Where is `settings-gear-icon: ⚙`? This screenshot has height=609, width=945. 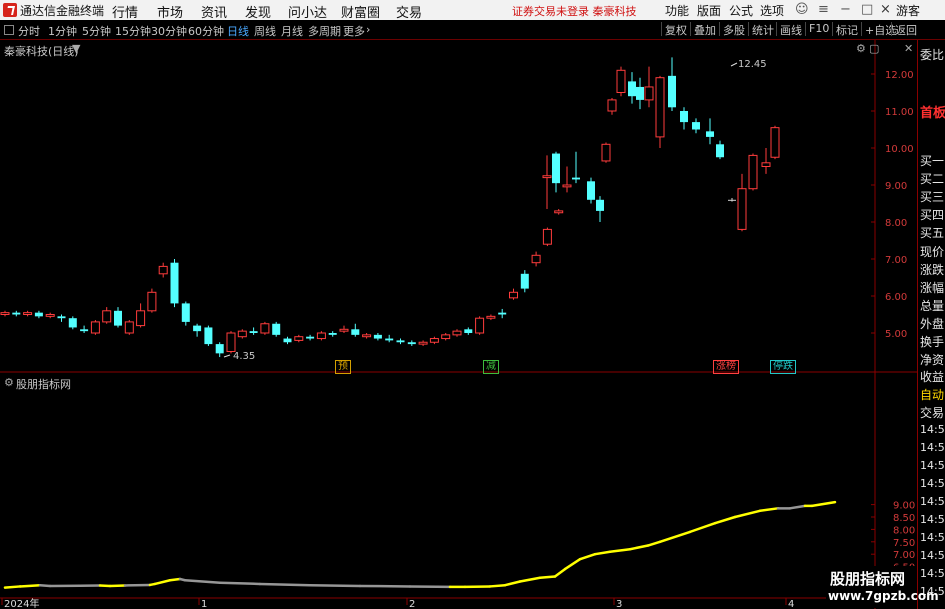 settings-gear-icon: ⚙ is located at coordinates (861, 48).